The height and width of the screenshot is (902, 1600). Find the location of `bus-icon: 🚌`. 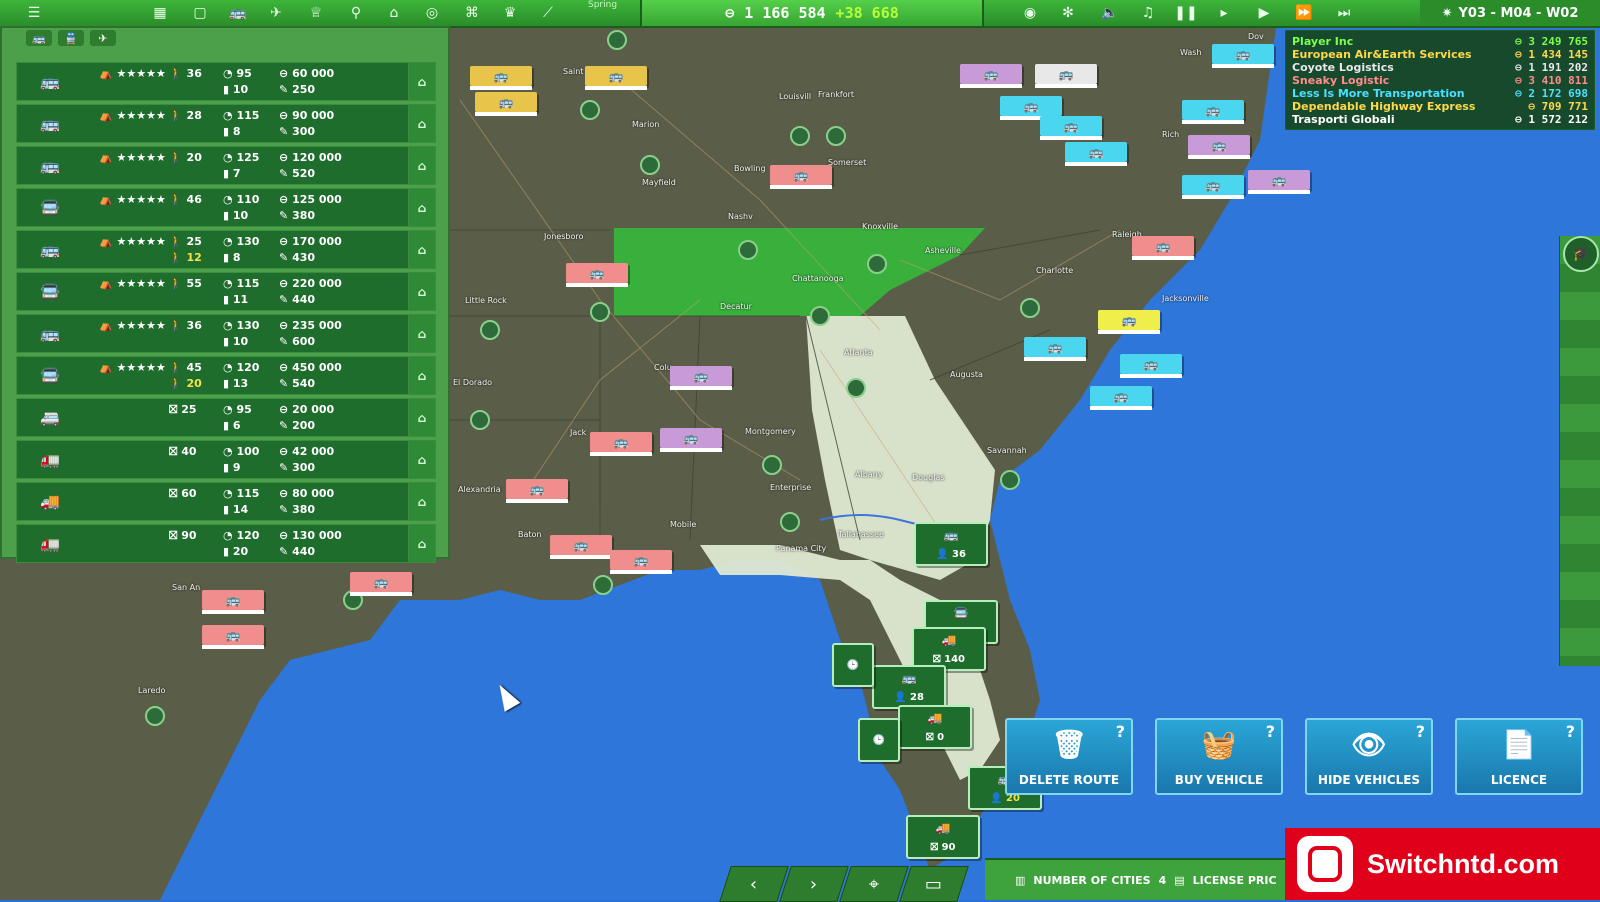

bus-icon: 🚌 is located at coordinates (238, 13).